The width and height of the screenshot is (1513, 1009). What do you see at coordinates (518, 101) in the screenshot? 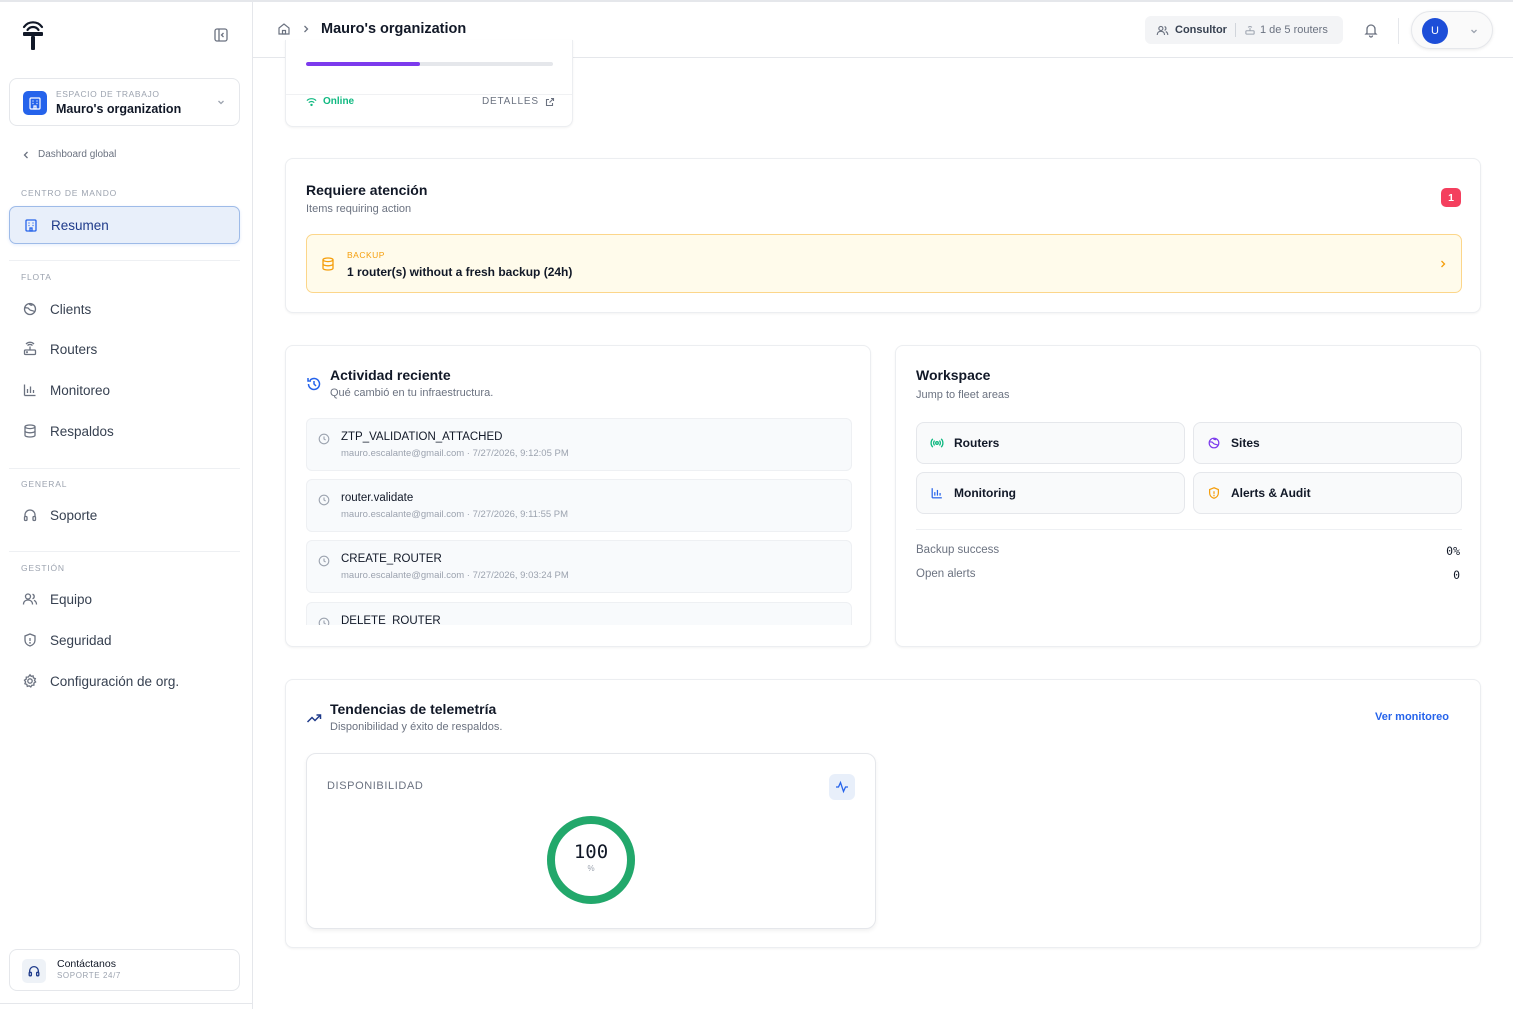
I see `router-details-link: DETALLES` at bounding box center [518, 101].